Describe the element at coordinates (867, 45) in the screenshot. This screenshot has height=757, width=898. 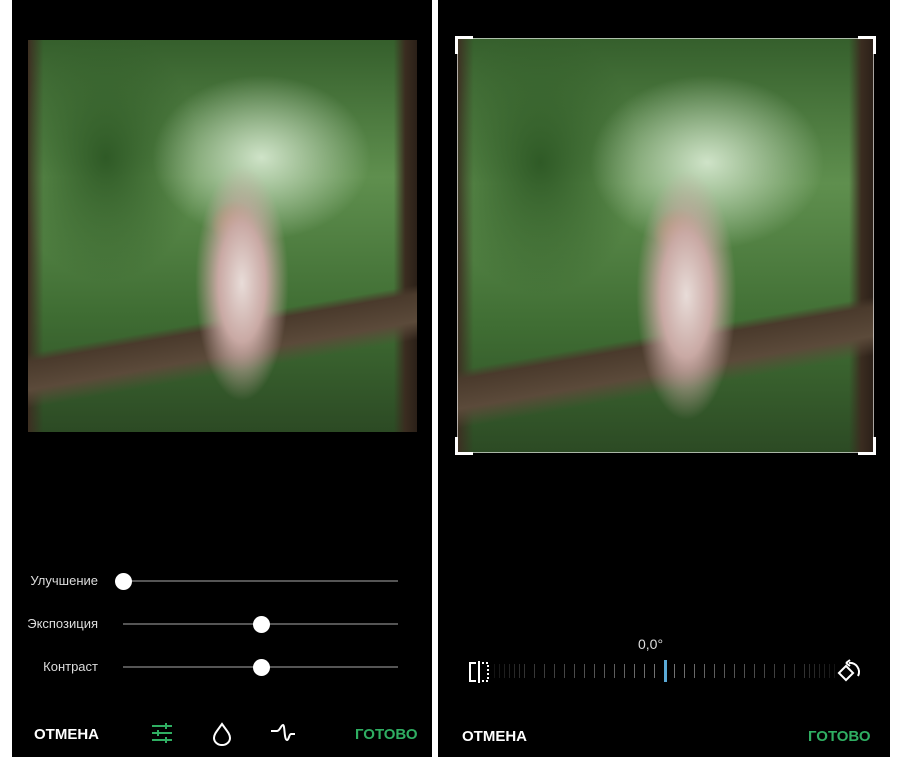
I see `crop-handle-top-right` at that location.